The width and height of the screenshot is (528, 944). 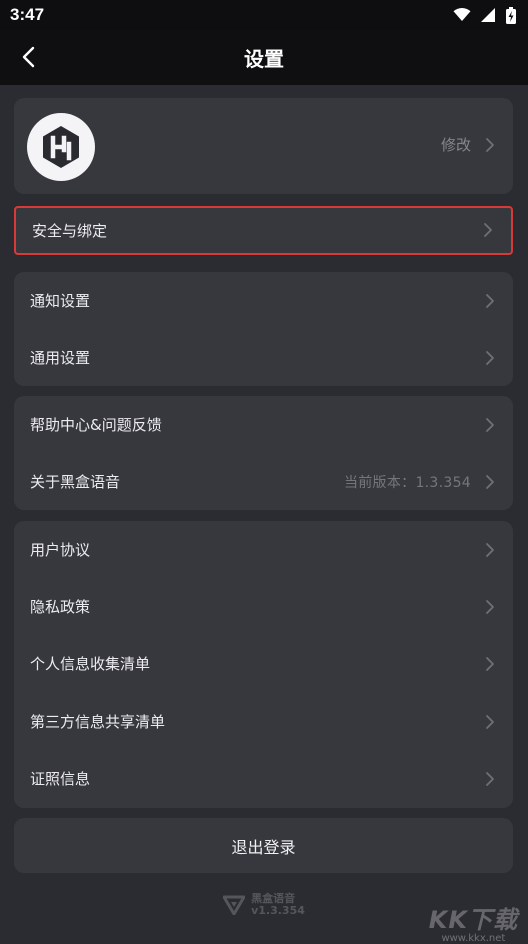 What do you see at coordinates (98, 722) in the screenshot?
I see `third-party-sharing-label: 第三方信息共享清单` at bounding box center [98, 722].